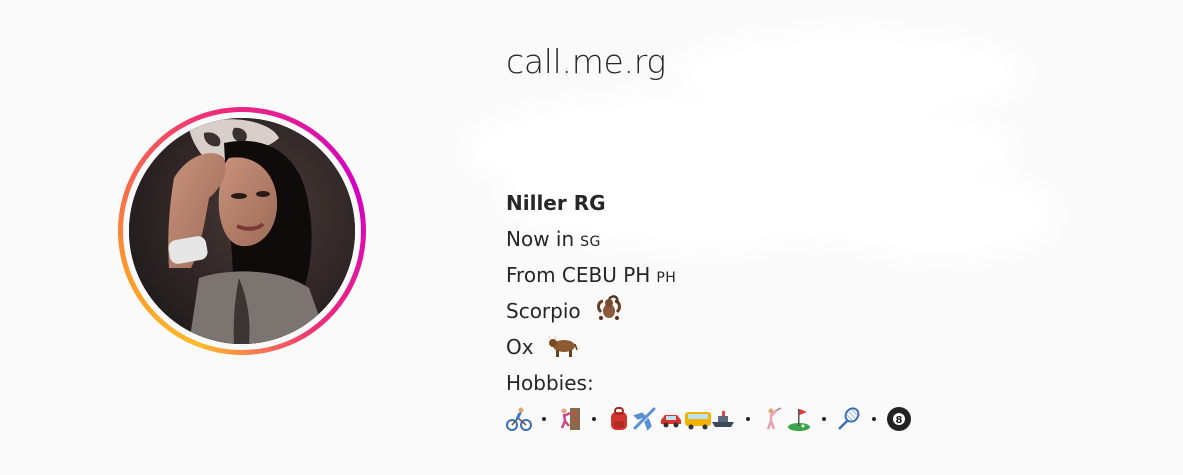 The height and width of the screenshot is (475, 1183). What do you see at coordinates (671, 419) in the screenshot?
I see `car-icon` at bounding box center [671, 419].